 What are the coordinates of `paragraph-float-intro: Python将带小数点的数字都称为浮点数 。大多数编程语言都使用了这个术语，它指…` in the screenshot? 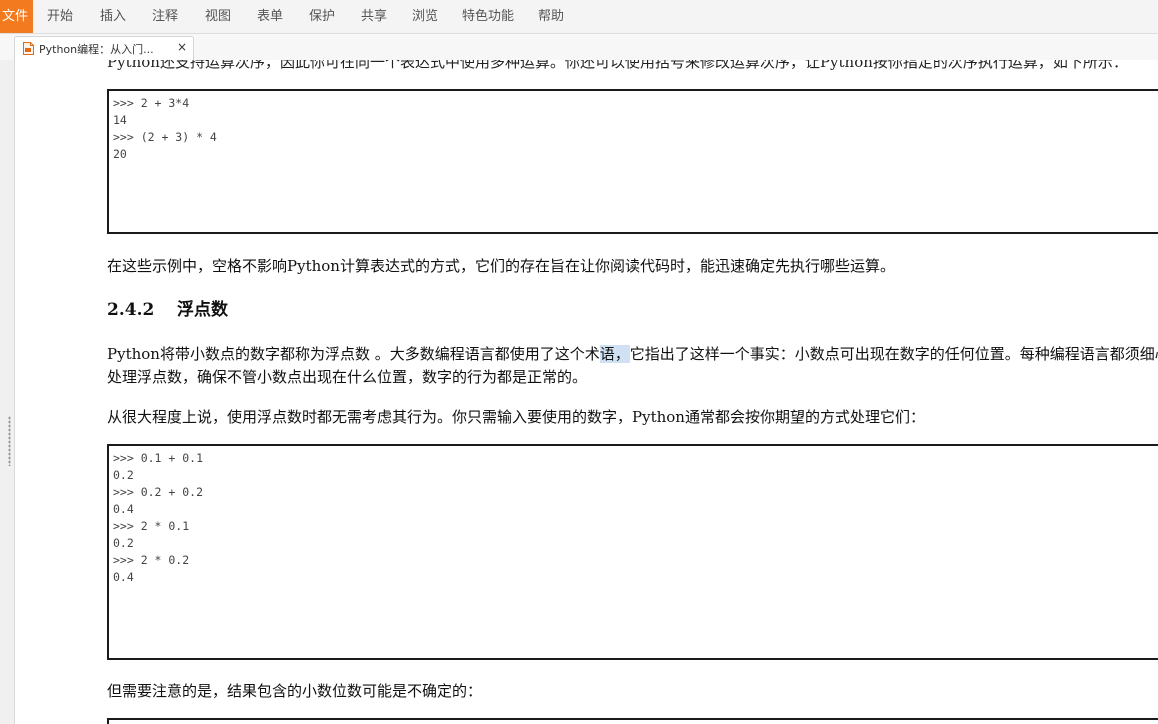 It's located at (632, 353).